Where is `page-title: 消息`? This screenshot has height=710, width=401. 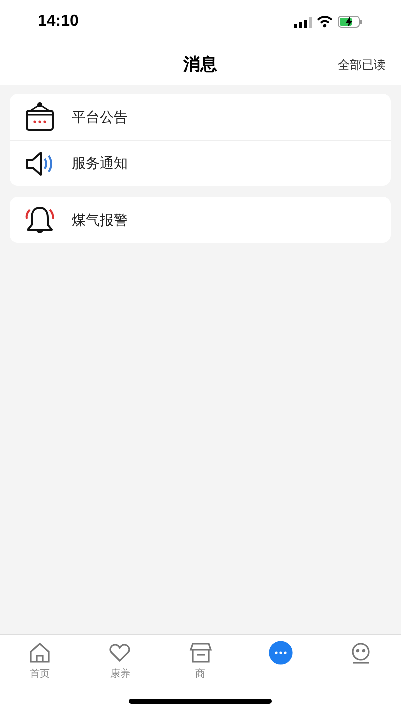
page-title: 消息 is located at coordinates (201, 65).